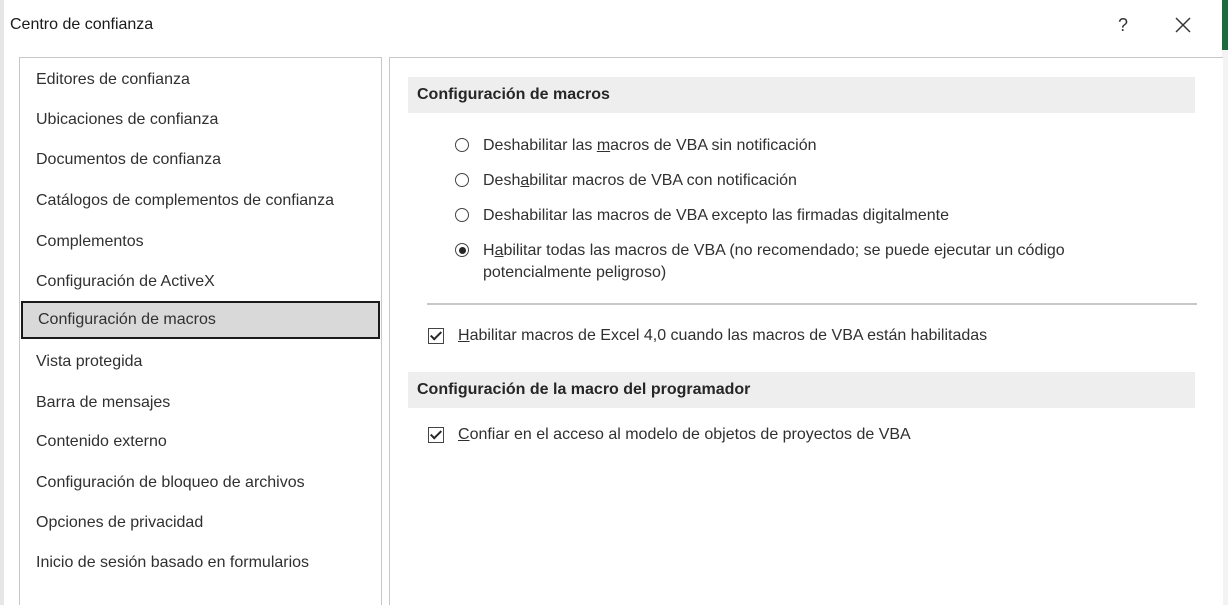  I want to click on title-bar: Centro de confianza, so click(613, 26).